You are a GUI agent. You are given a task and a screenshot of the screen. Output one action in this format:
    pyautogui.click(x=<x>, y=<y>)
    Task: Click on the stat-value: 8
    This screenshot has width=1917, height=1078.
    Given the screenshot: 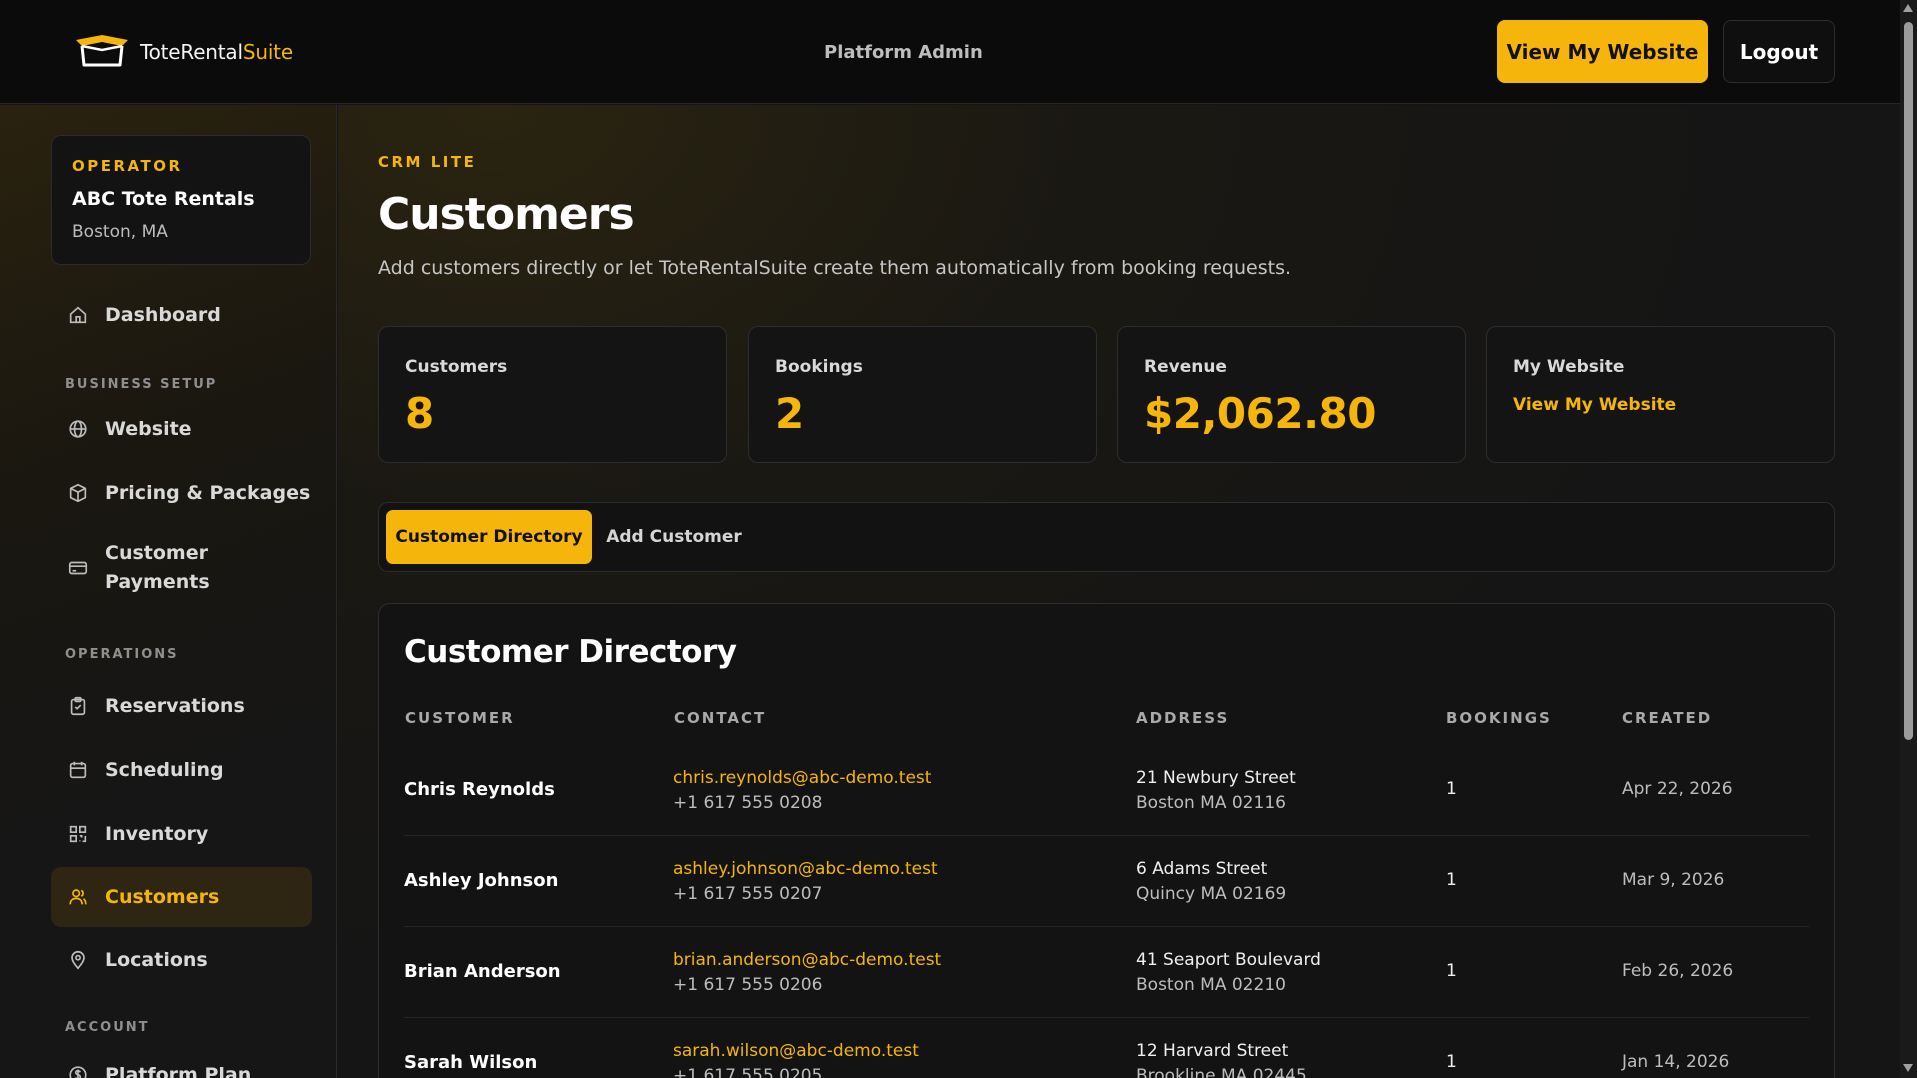 What is the action you would take?
    pyautogui.click(x=419, y=413)
    